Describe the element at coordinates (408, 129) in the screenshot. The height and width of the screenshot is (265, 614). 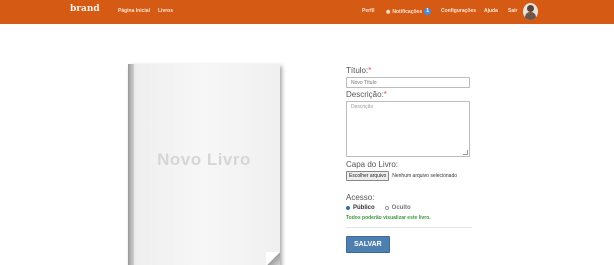
I see `description-textarea: Descrição` at that location.